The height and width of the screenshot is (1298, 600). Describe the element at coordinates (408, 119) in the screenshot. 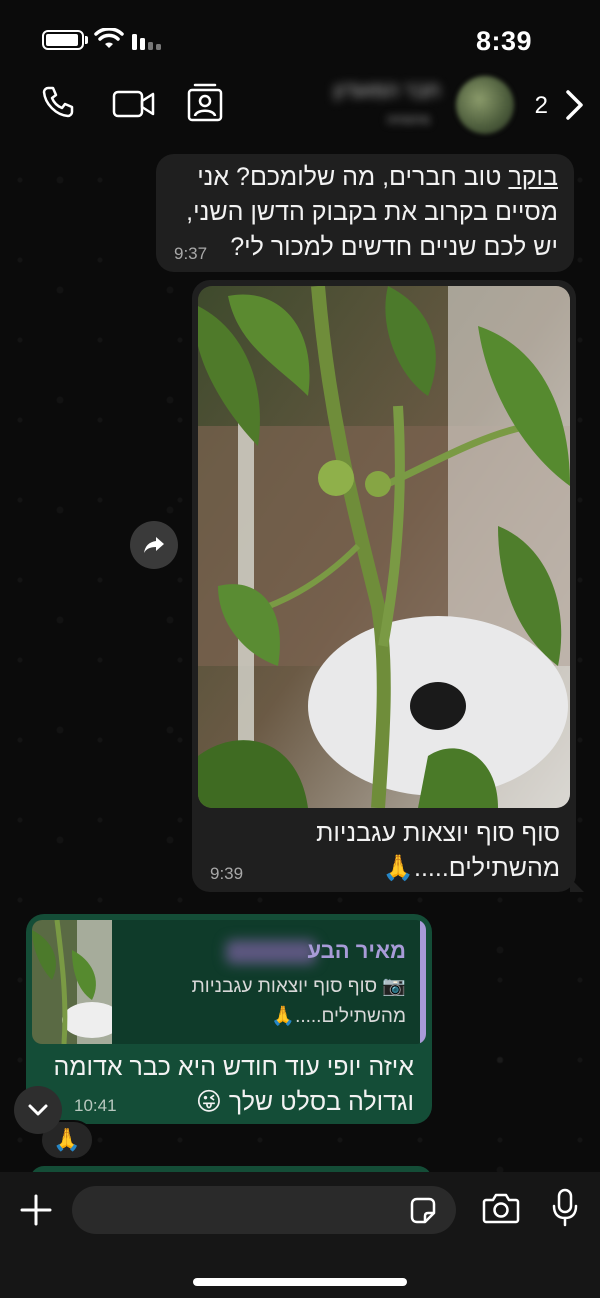

I see `contact-subtitle: מתמחה` at that location.